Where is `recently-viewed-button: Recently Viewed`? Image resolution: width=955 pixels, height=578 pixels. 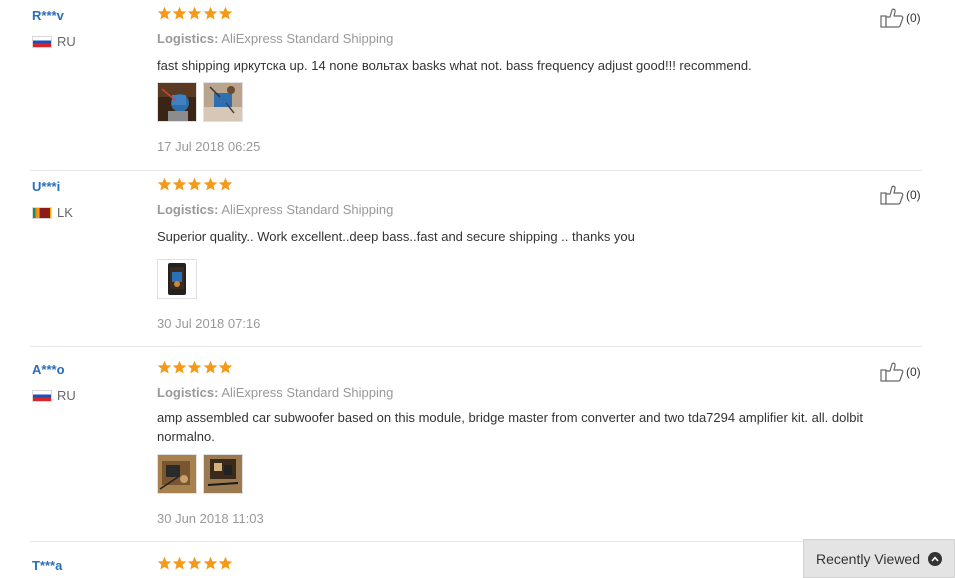
recently-viewed-button: Recently Viewed is located at coordinates (879, 558).